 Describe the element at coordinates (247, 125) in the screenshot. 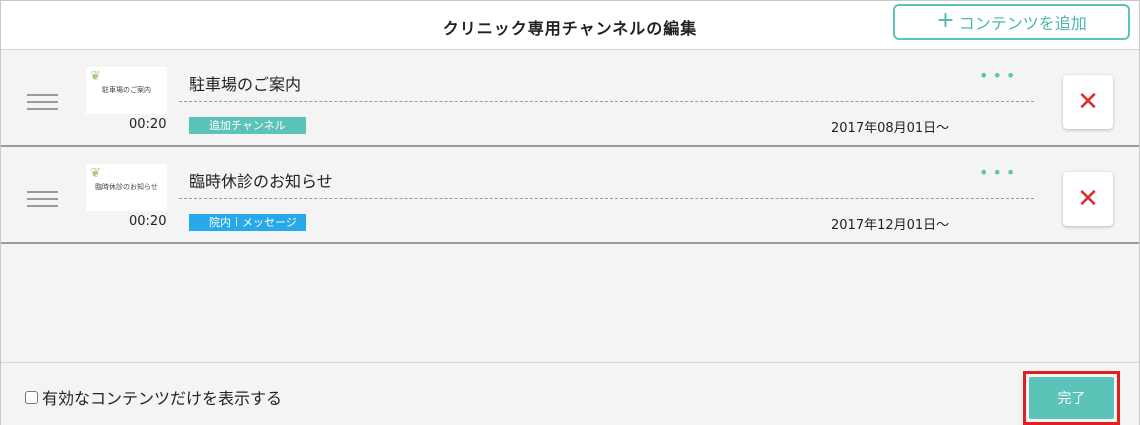

I see `channel-tag: 追加チャンネル` at that location.